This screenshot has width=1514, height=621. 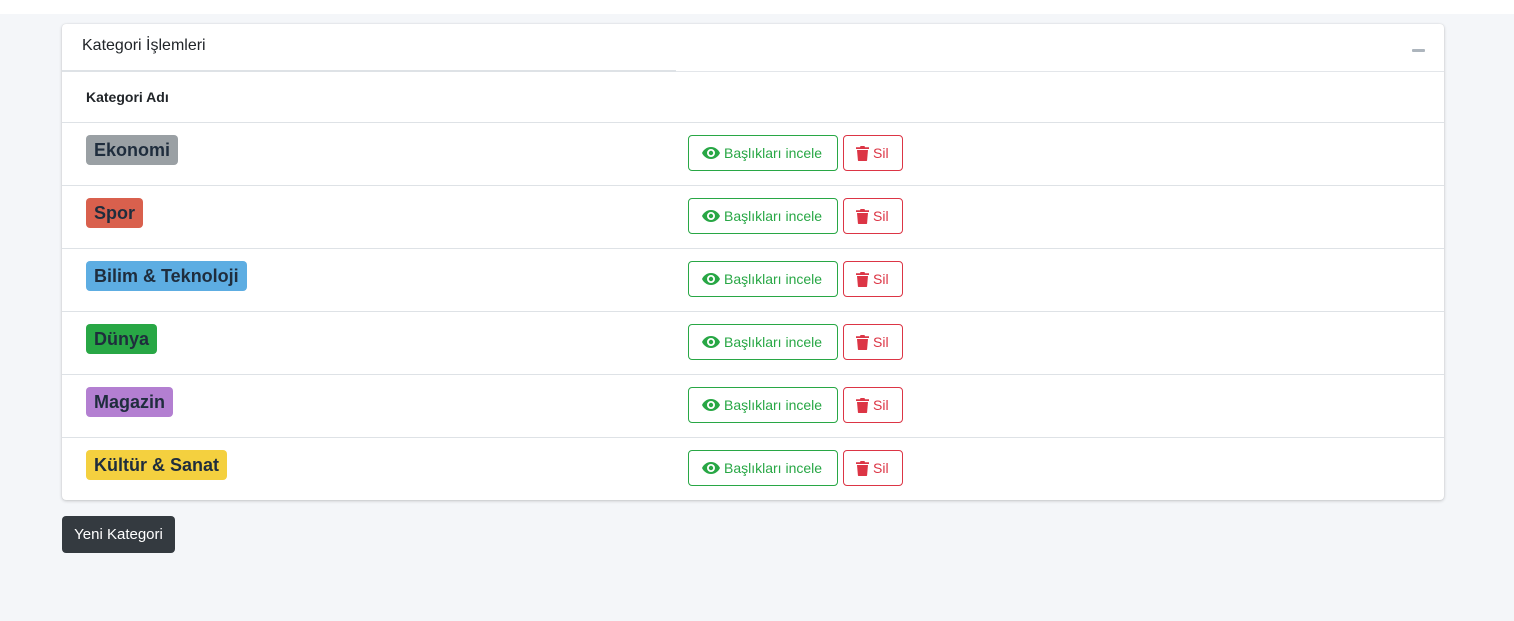 What do you see at coordinates (115, 213) in the screenshot?
I see `category-badge: Spor` at bounding box center [115, 213].